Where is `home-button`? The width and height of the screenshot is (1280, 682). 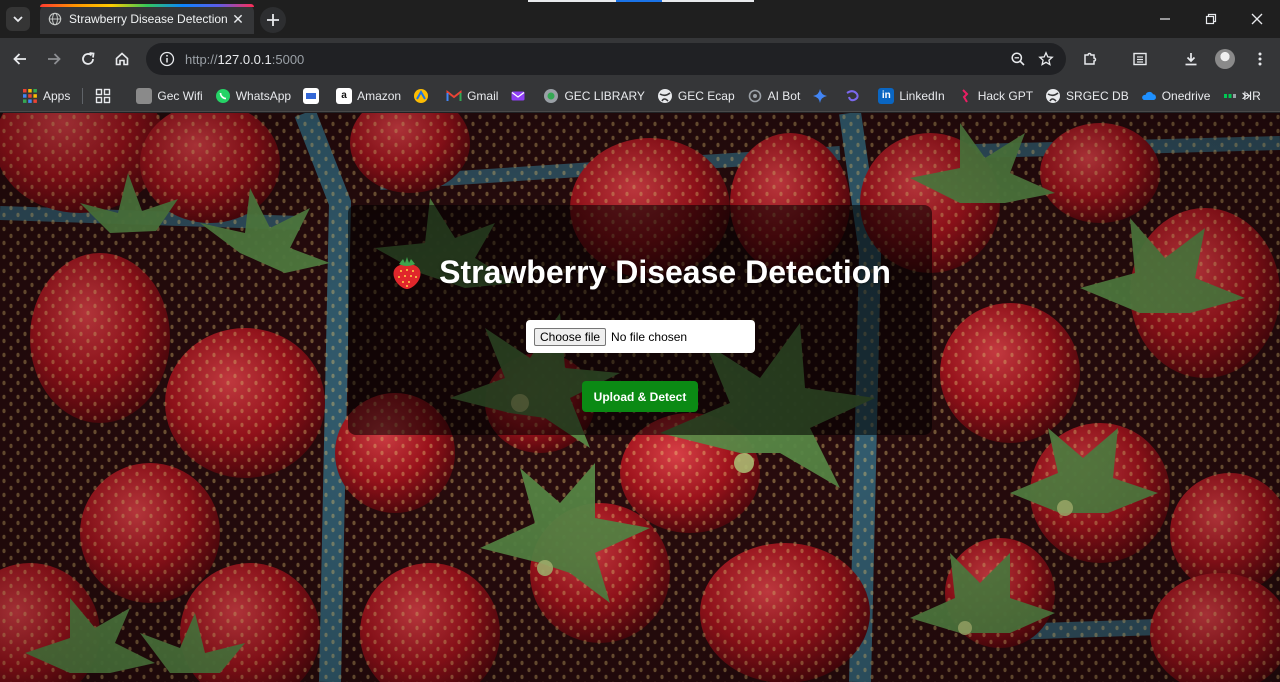 home-button is located at coordinates (122, 59).